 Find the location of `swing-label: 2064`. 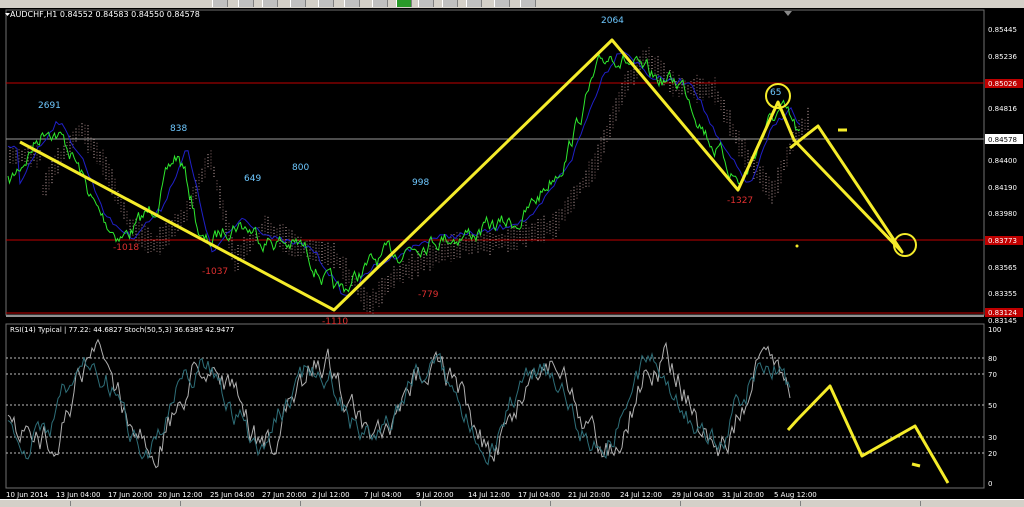

swing-label: 2064 is located at coordinates (612, 21).